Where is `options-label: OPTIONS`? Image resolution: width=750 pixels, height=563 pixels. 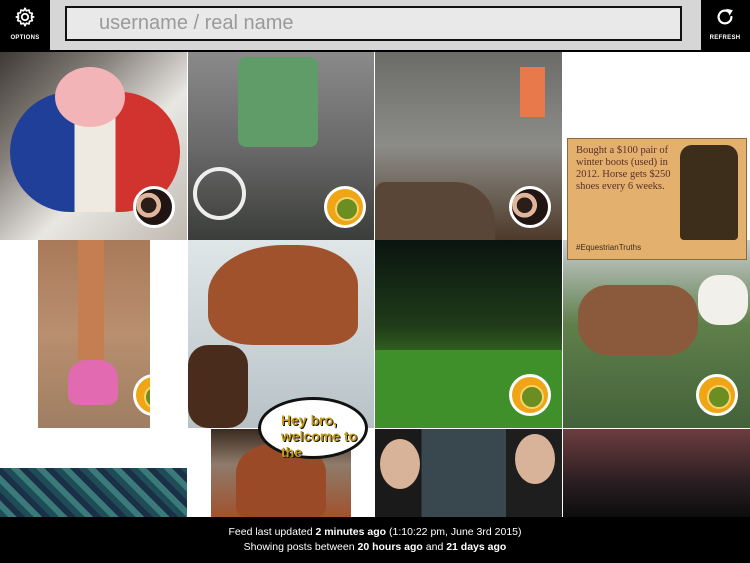 options-label: OPTIONS is located at coordinates (25, 38).